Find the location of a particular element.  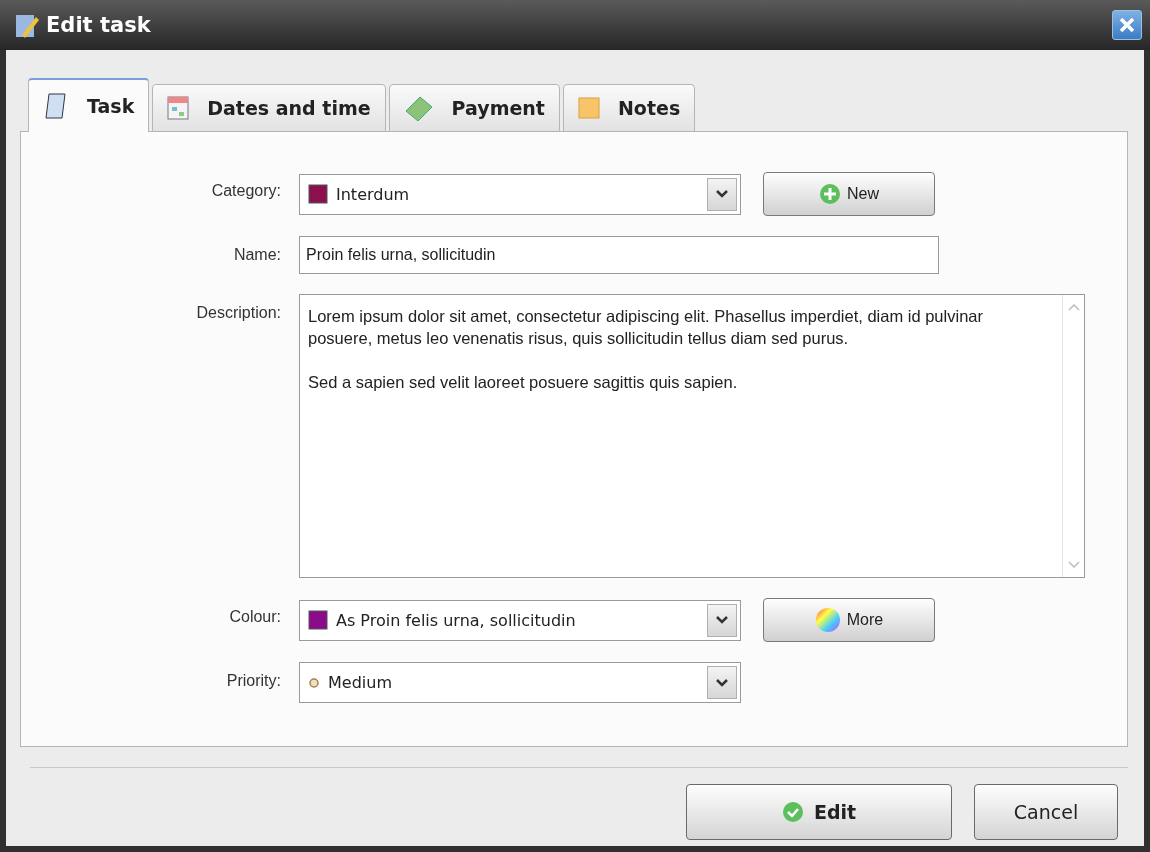

plus-icon is located at coordinates (830, 194).